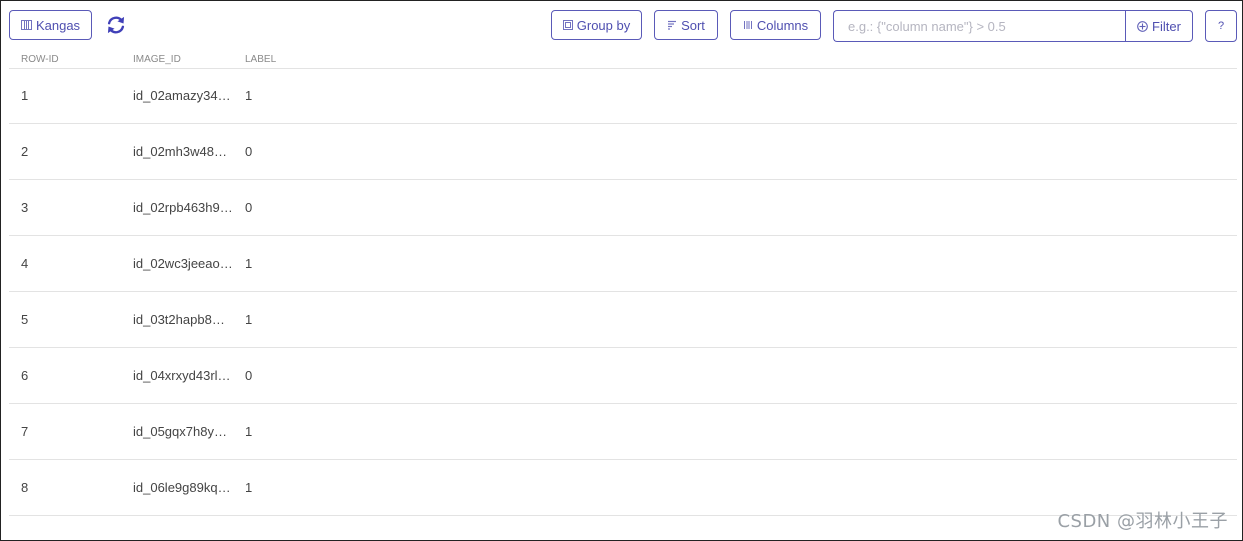 Image resolution: width=1243 pixels, height=541 pixels. Describe the element at coordinates (157, 59) in the screenshot. I see `column-header-image-id: IMAGE_ID` at that location.